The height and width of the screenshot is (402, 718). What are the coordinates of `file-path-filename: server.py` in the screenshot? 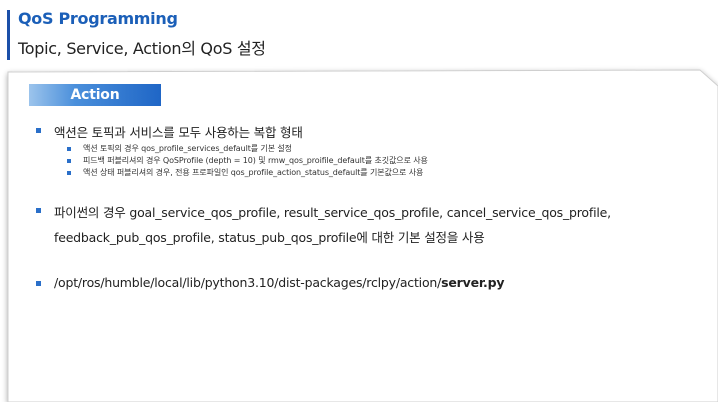 It's located at (473, 282).